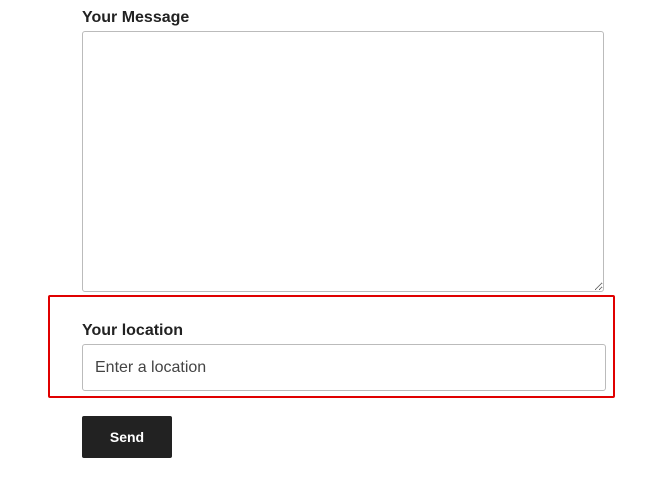  I want to click on send-button: Send, so click(127, 437).